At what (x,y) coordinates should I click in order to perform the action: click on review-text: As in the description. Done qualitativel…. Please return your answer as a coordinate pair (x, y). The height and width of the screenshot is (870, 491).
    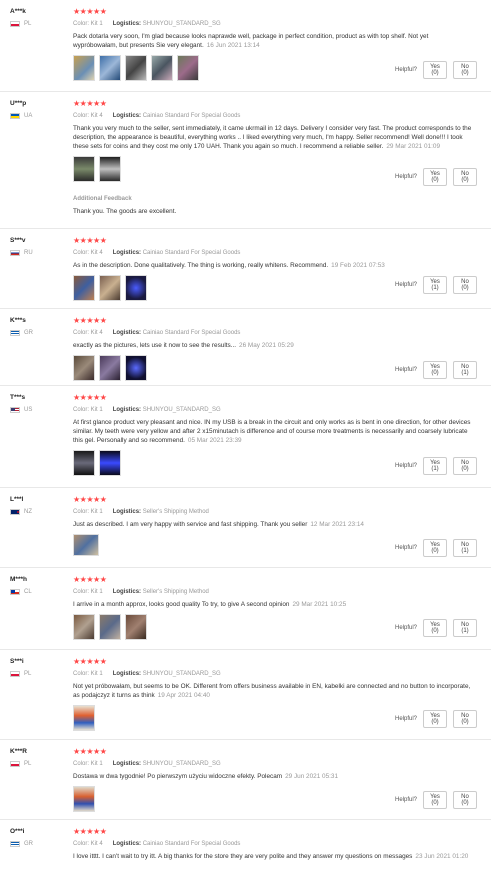
    Looking at the image, I should click on (201, 265).